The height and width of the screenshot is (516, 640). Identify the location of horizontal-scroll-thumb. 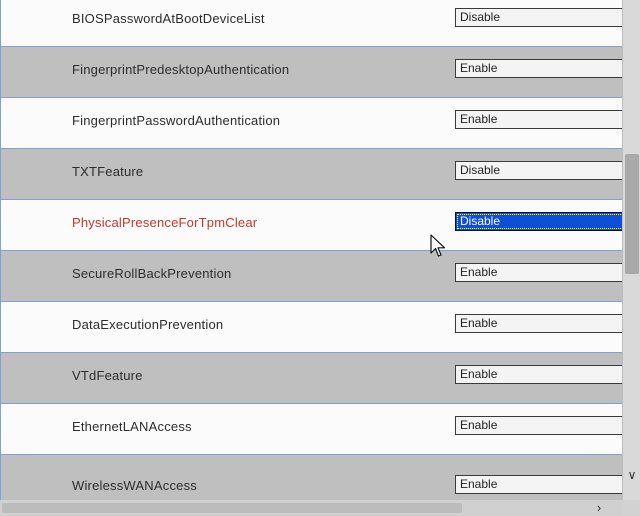
(232, 508).